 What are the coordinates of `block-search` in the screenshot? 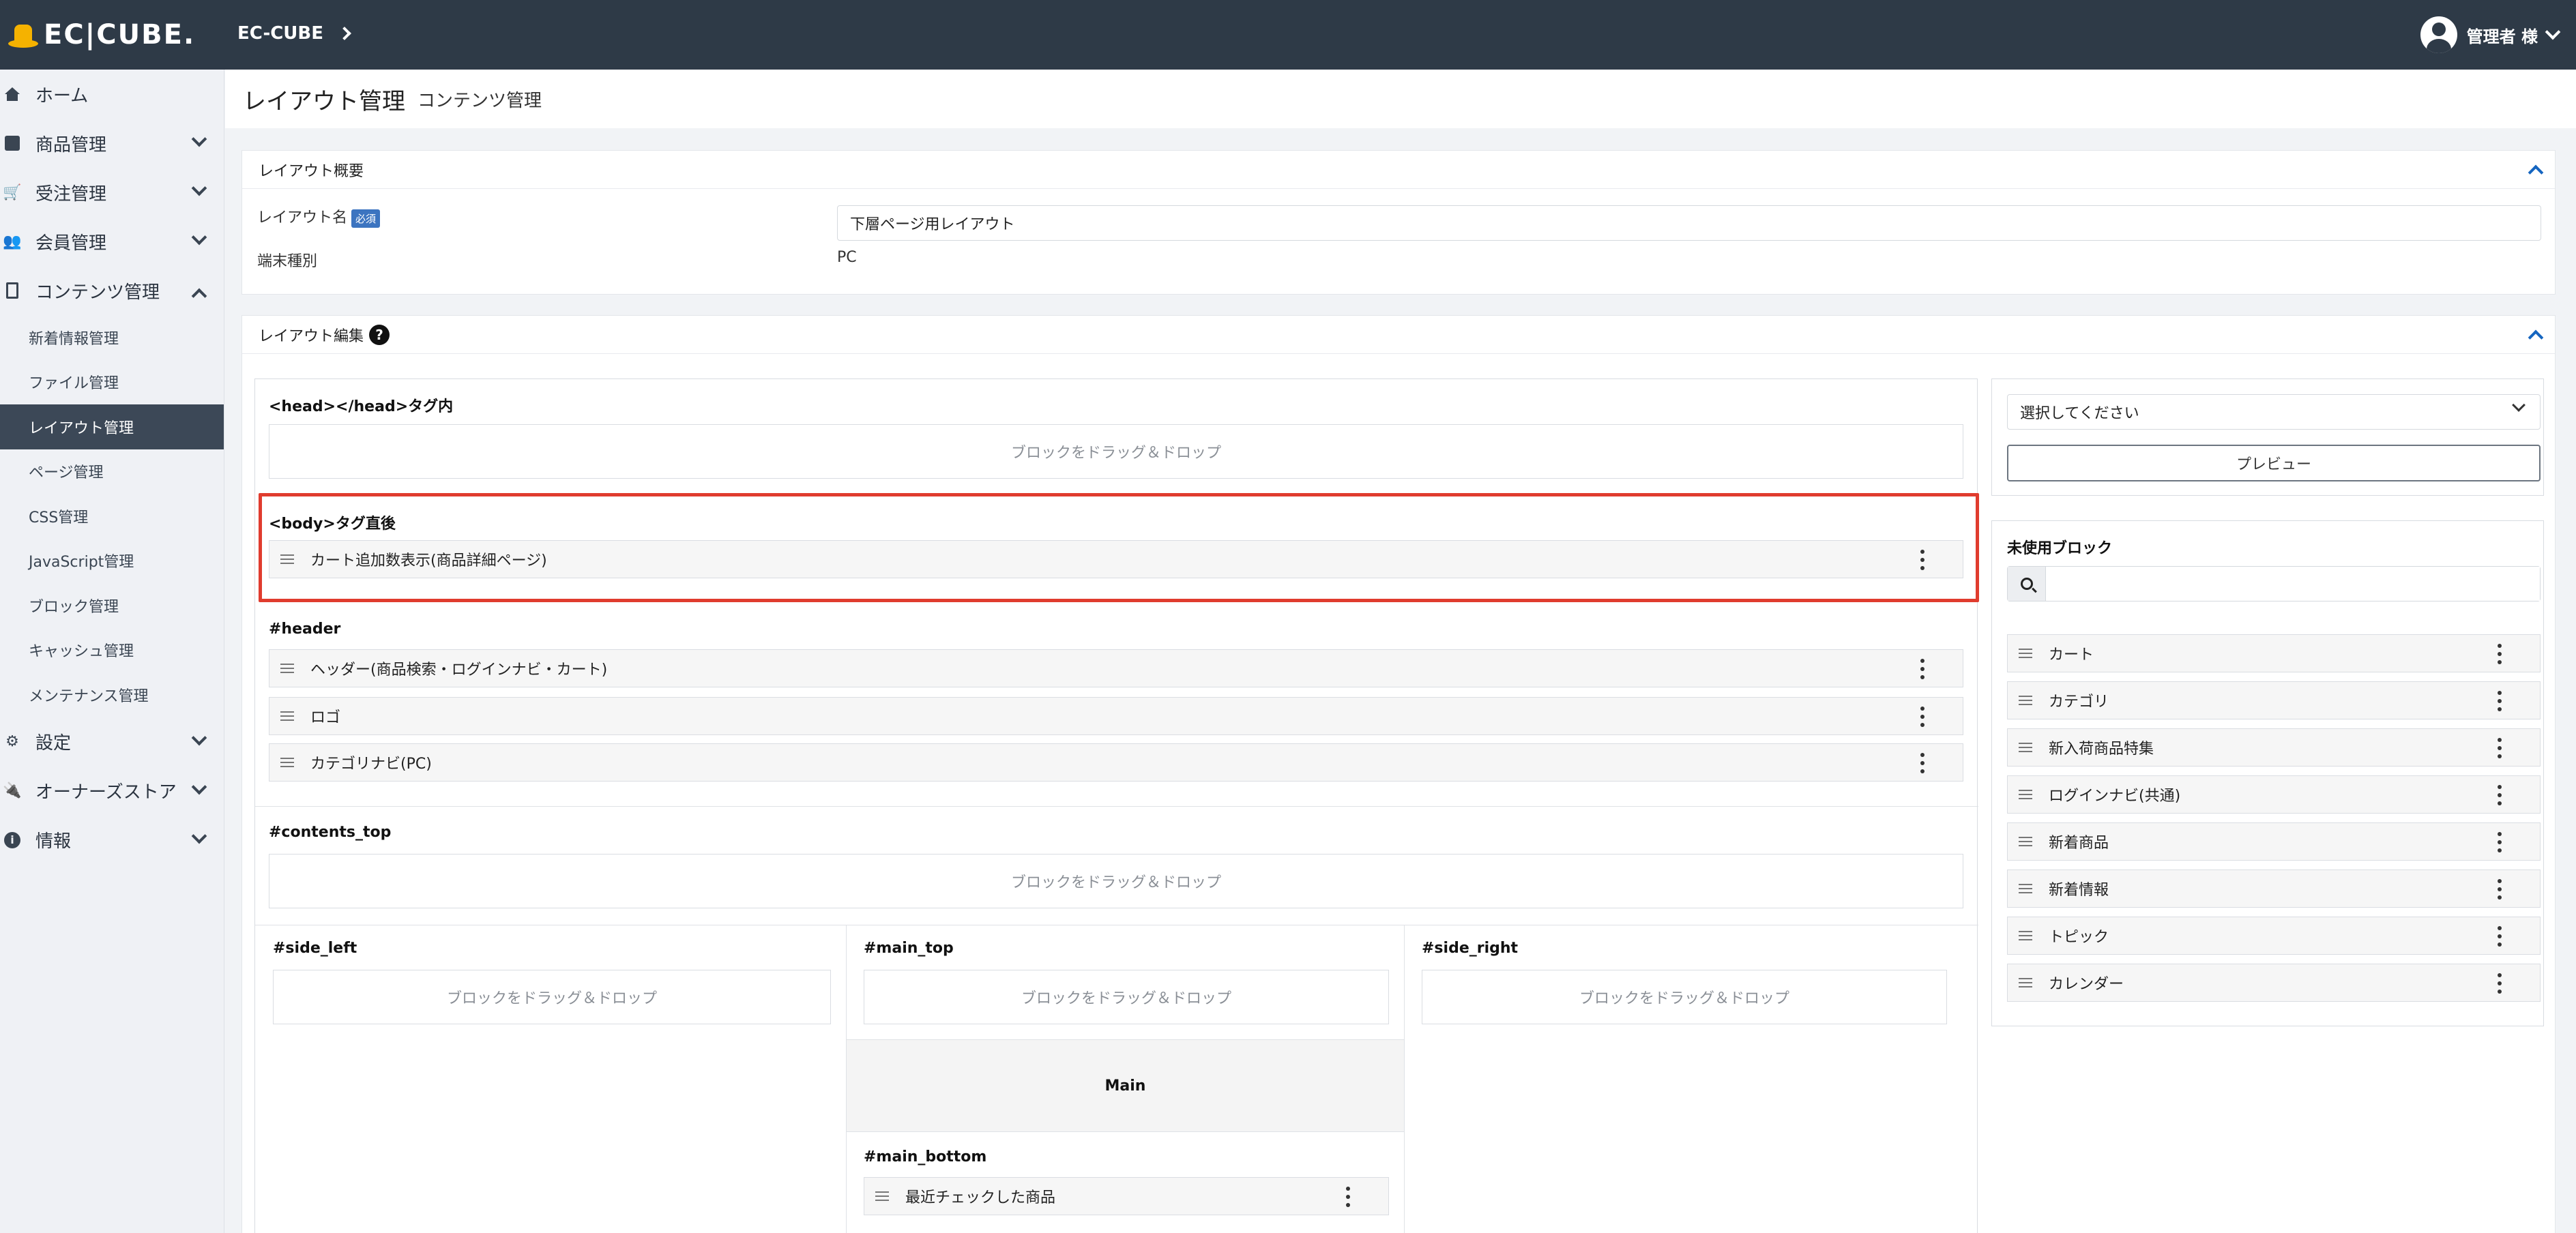 It's located at (2274, 583).